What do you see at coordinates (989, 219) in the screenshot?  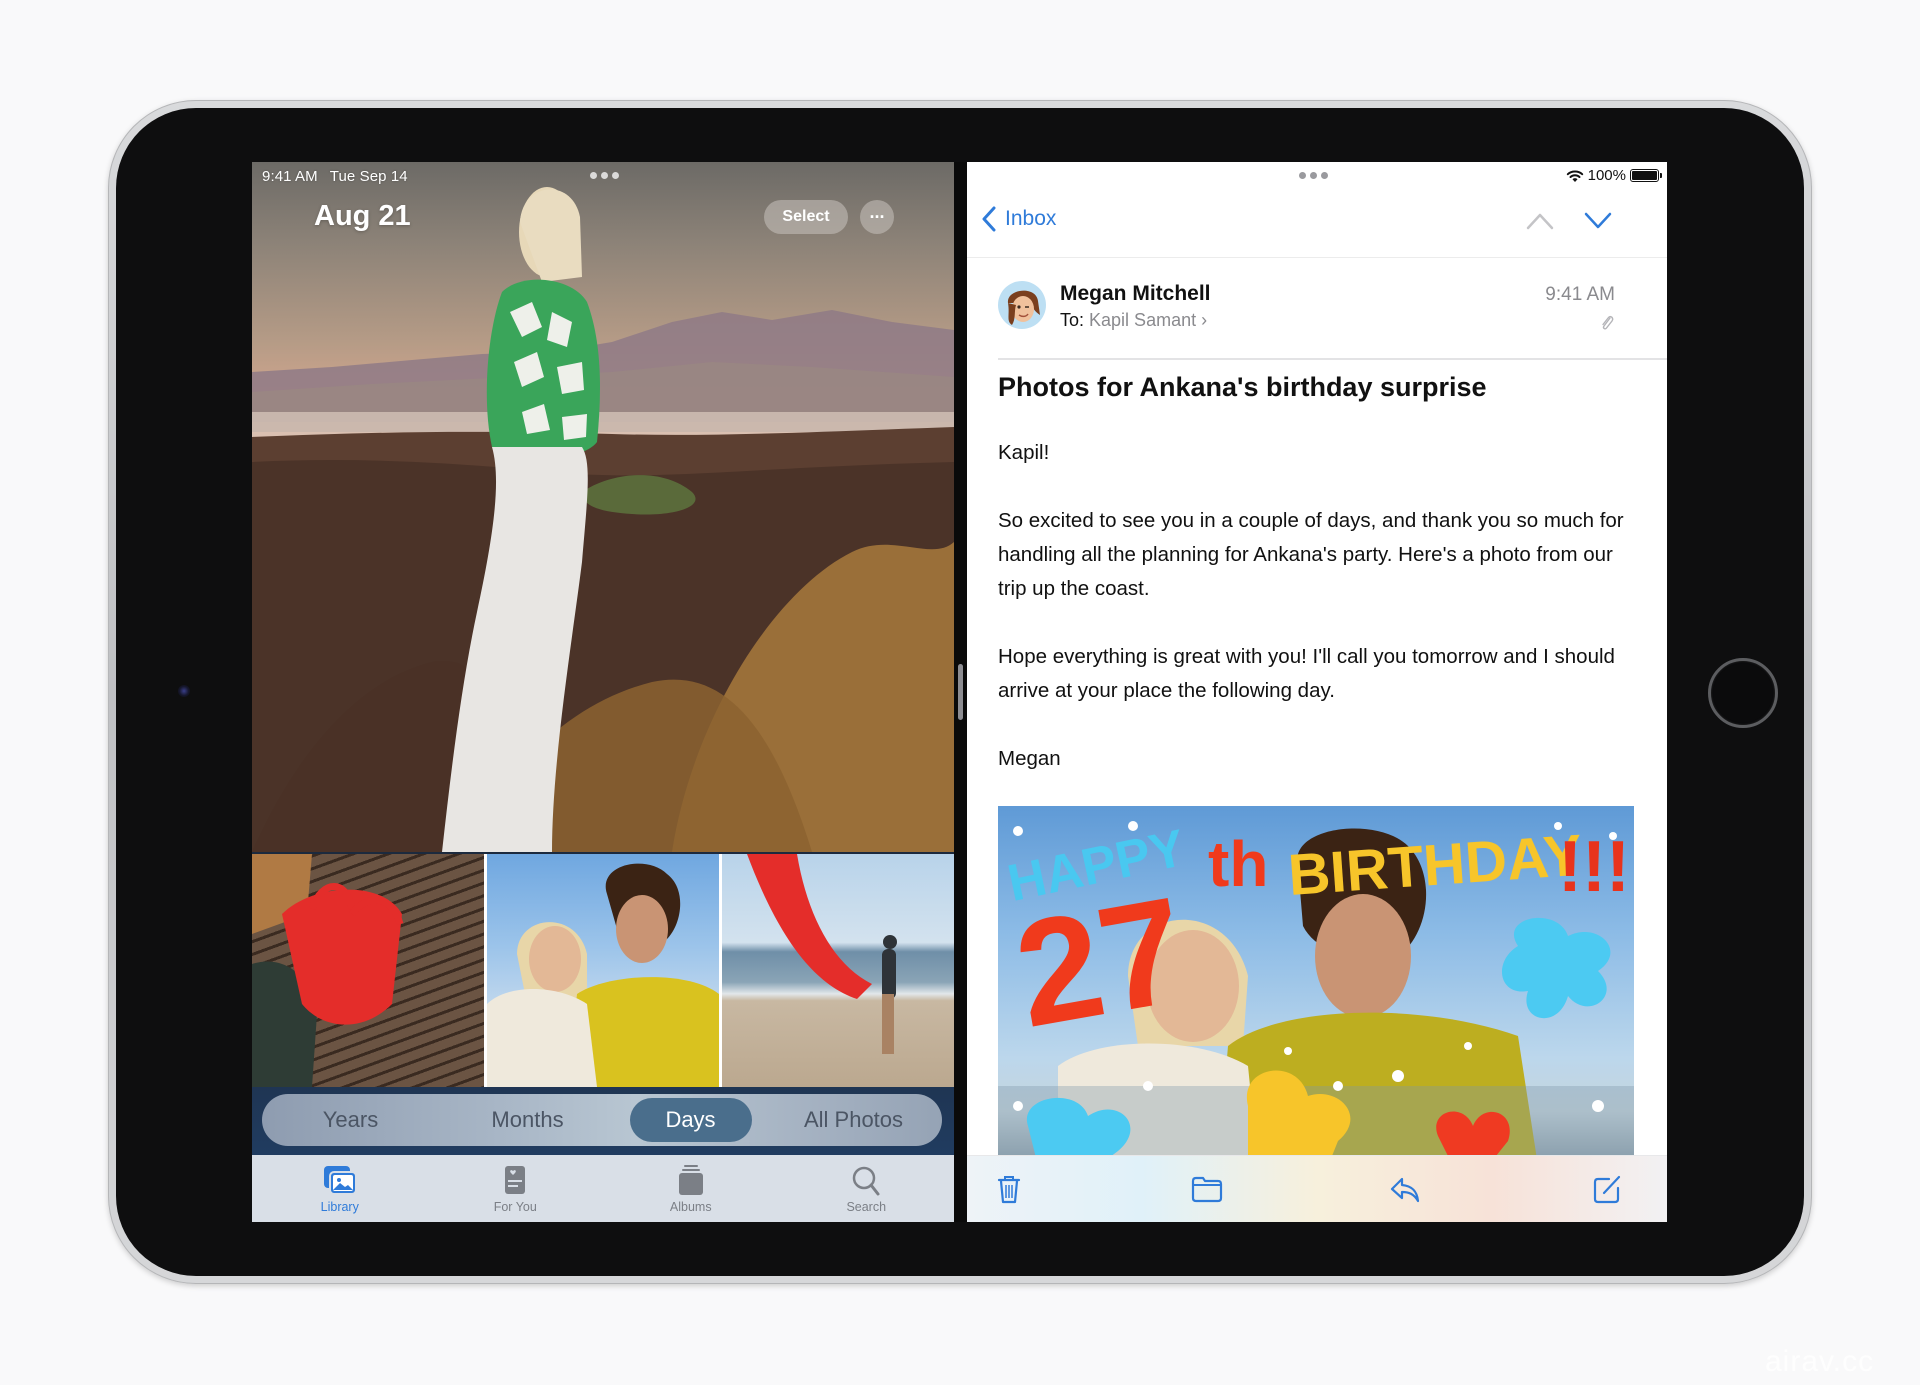 I see `chevron-left-icon` at bounding box center [989, 219].